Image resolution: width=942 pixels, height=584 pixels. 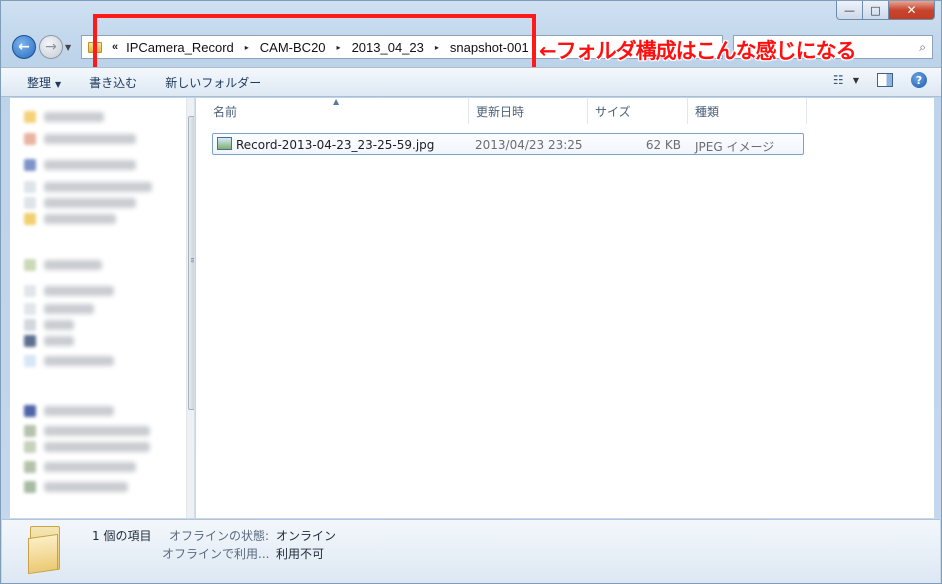 What do you see at coordinates (39, 82) in the screenshot?
I see `organize-label: 整理` at bounding box center [39, 82].